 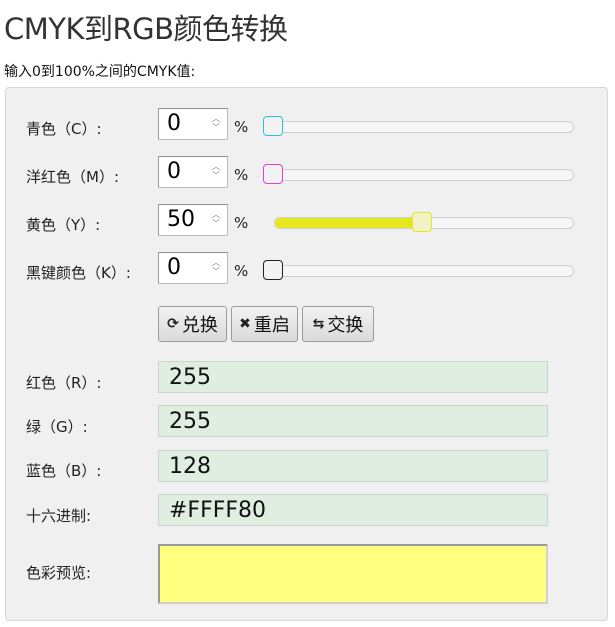 I want to click on black-slider-handle, so click(x=273, y=270).